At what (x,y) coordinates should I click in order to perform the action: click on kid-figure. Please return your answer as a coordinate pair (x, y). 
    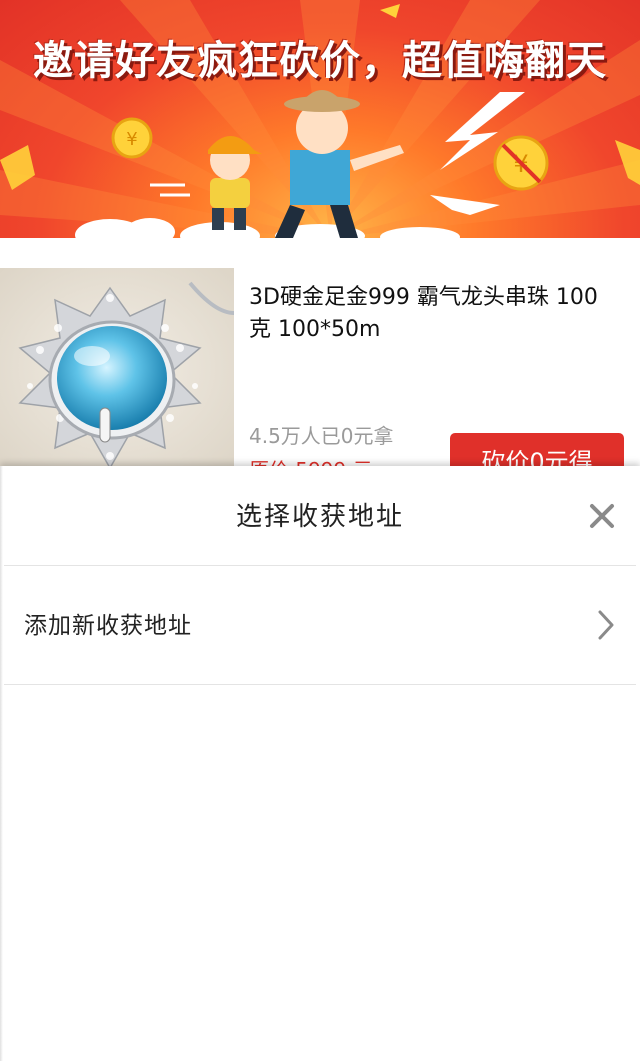
    Looking at the image, I should click on (235, 183).